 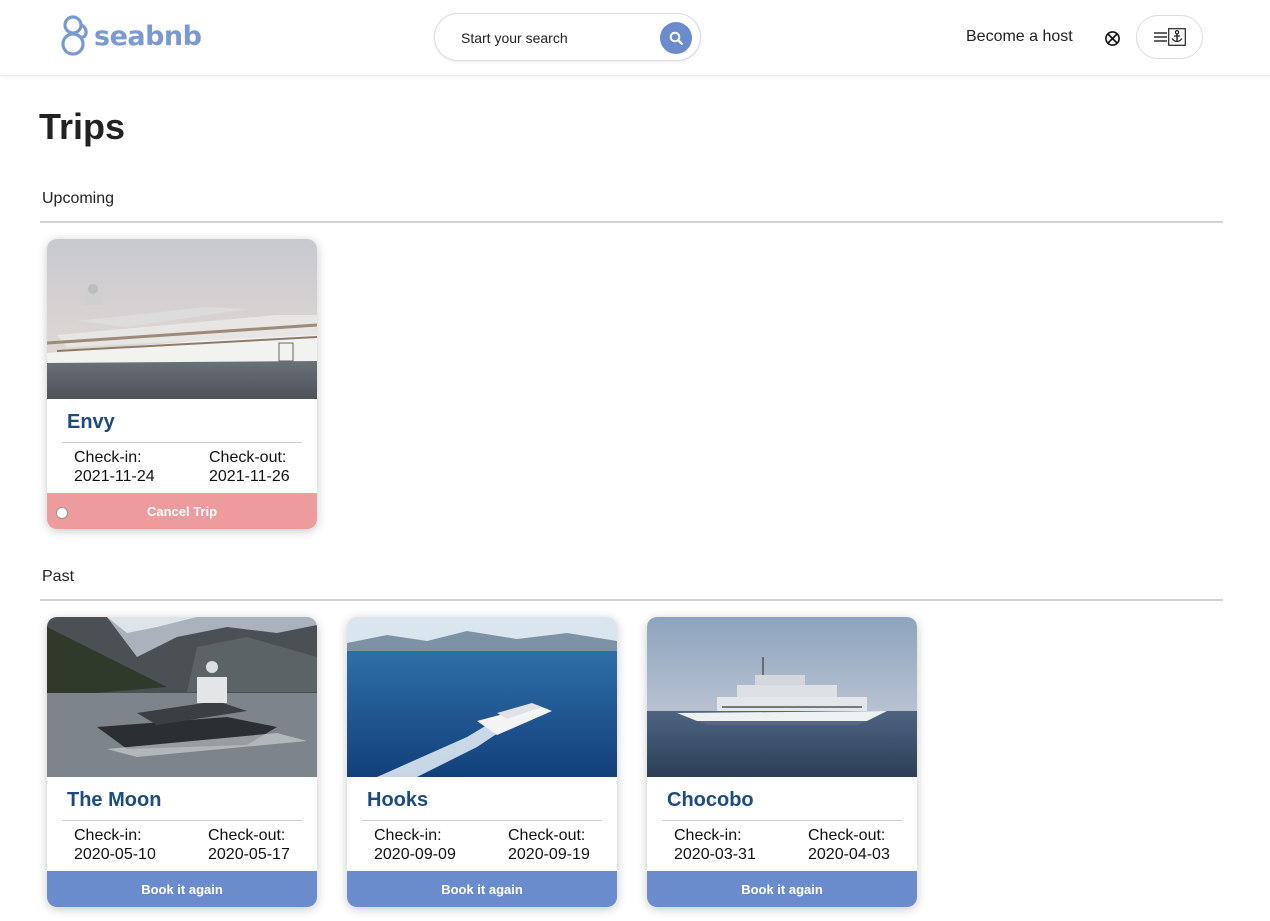 I want to click on checkout-block: Check-out: 2020-04-03, so click(x=849, y=845).